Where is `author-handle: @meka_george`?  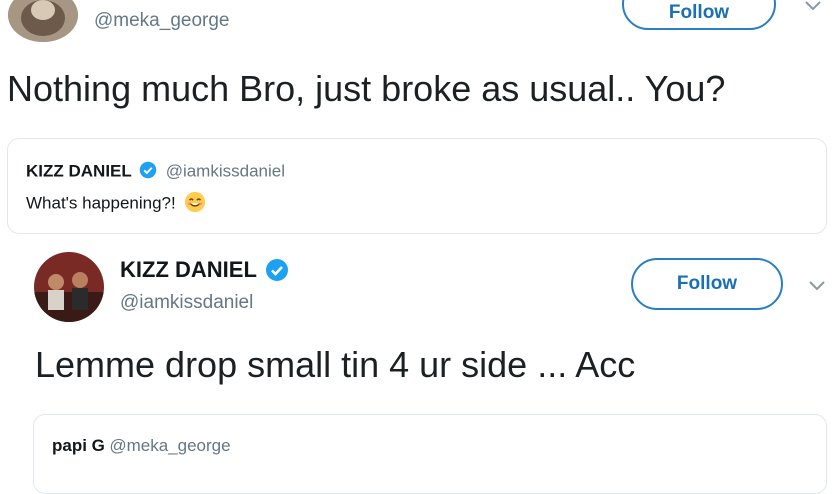
author-handle: @meka_george is located at coordinates (161, 21).